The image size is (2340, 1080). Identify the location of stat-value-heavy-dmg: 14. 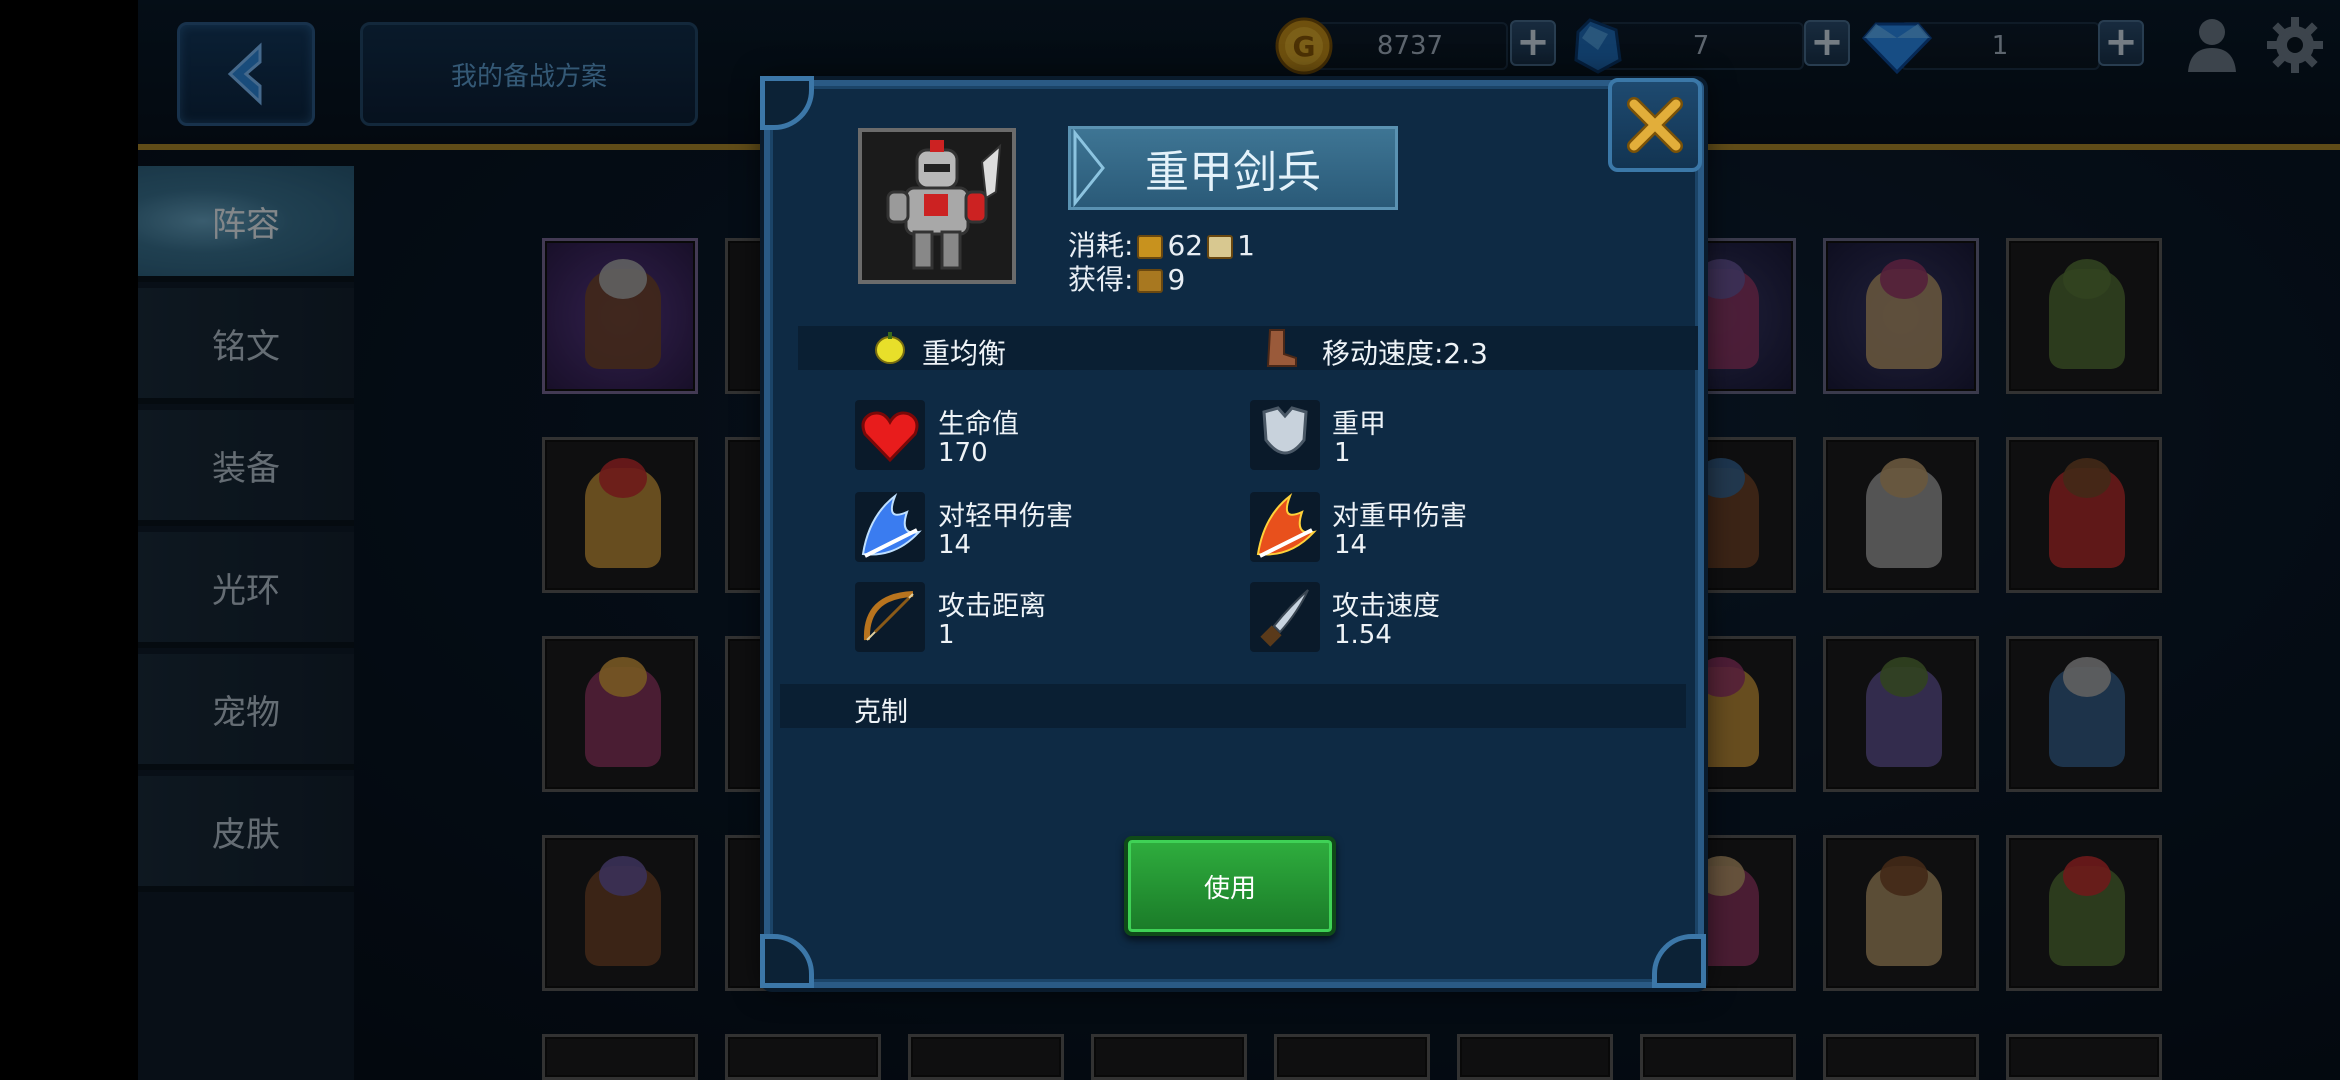
(1351, 545).